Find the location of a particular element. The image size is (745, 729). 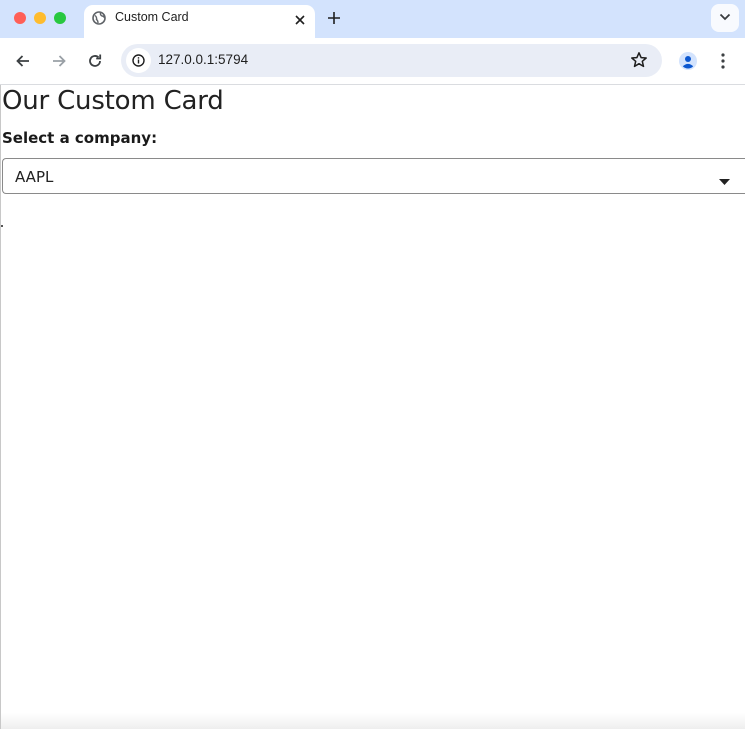

bottom-shade is located at coordinates (373, 721).